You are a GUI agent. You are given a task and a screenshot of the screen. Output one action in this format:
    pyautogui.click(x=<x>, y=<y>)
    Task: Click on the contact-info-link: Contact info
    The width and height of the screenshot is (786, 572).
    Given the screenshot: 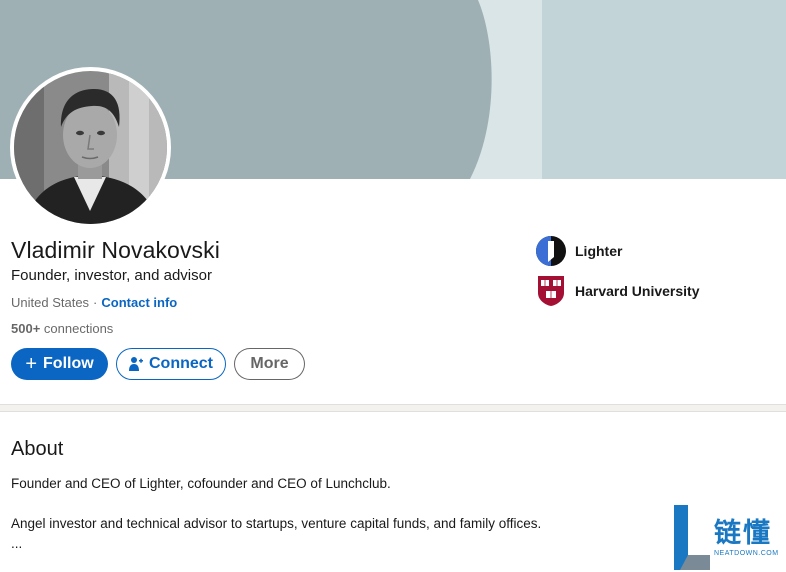 What is the action you would take?
    pyautogui.click(x=139, y=302)
    